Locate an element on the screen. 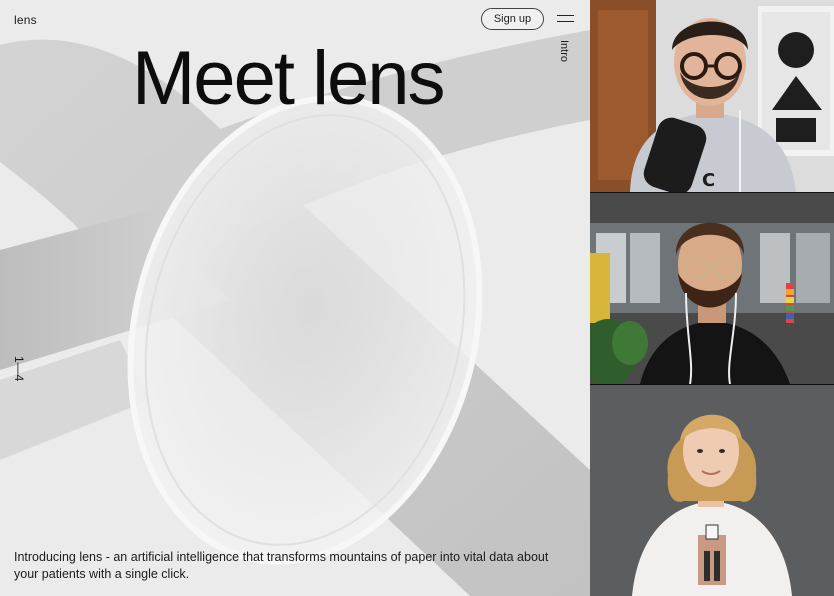 Image resolution: width=834 pixels, height=596 pixels. participant-video-man-glasses-headphones-icon: C is located at coordinates (712, 96).